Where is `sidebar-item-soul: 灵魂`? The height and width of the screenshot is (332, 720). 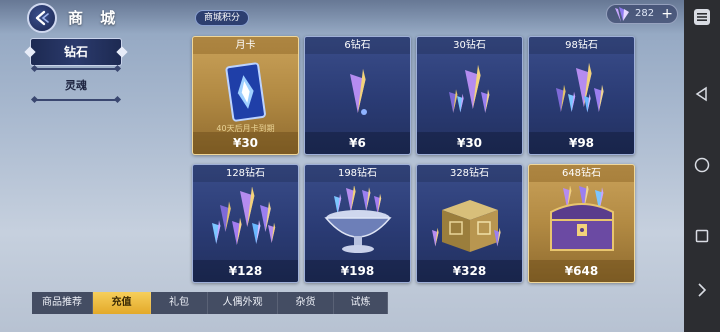 sidebar-item-soul: 灵魂 is located at coordinates (76, 86).